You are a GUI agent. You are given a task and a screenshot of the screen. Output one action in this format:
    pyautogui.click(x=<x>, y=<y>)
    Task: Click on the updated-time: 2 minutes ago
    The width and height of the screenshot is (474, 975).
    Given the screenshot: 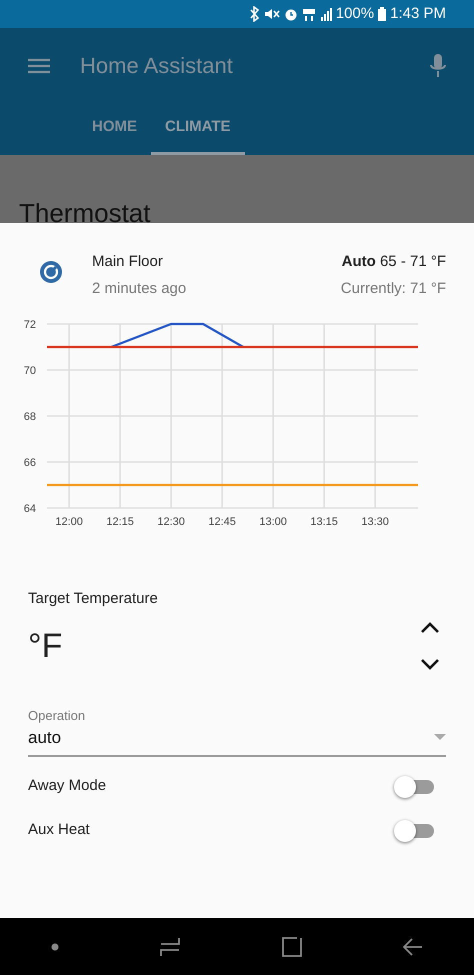 What is the action you would take?
    pyautogui.click(x=140, y=288)
    